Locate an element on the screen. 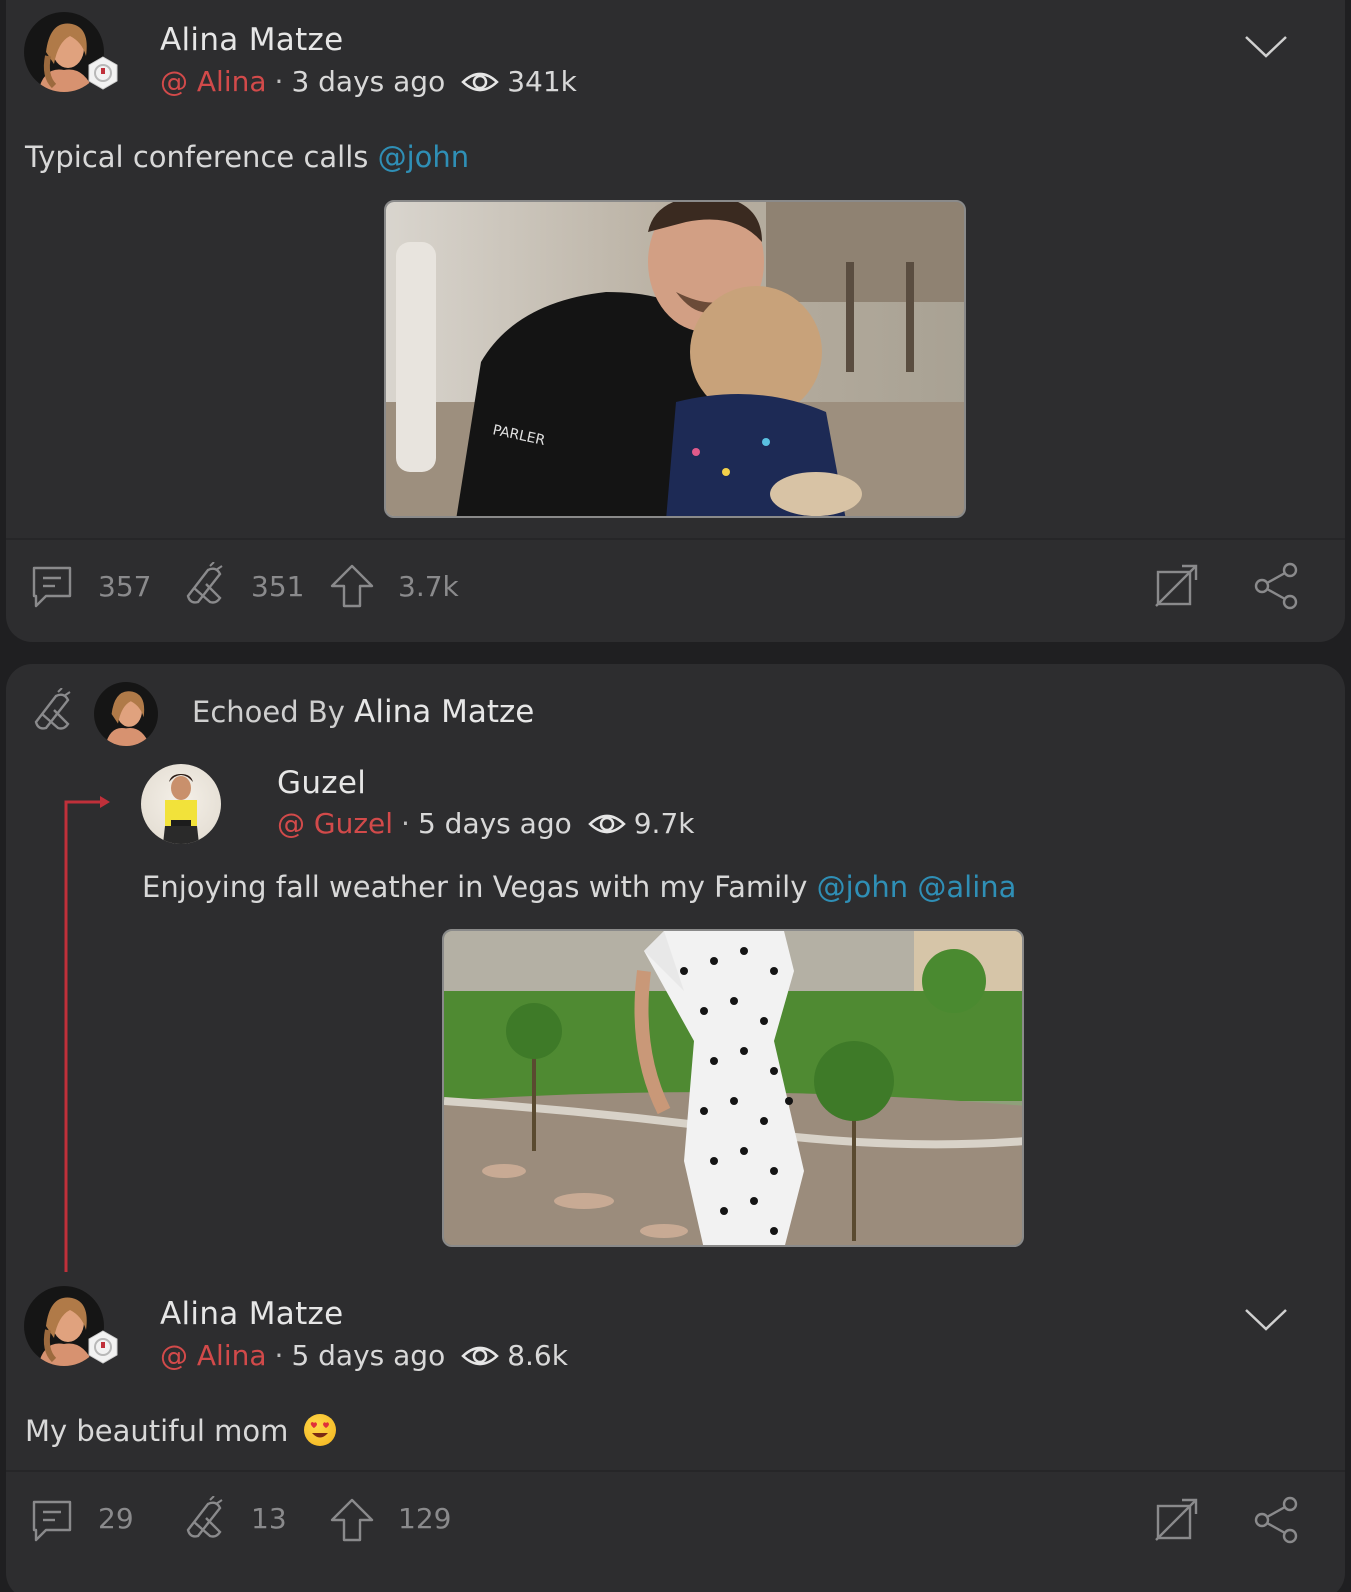 This screenshot has width=1351, height=1592. echo-label: Echoed By Alina Matze is located at coordinates (363, 712).